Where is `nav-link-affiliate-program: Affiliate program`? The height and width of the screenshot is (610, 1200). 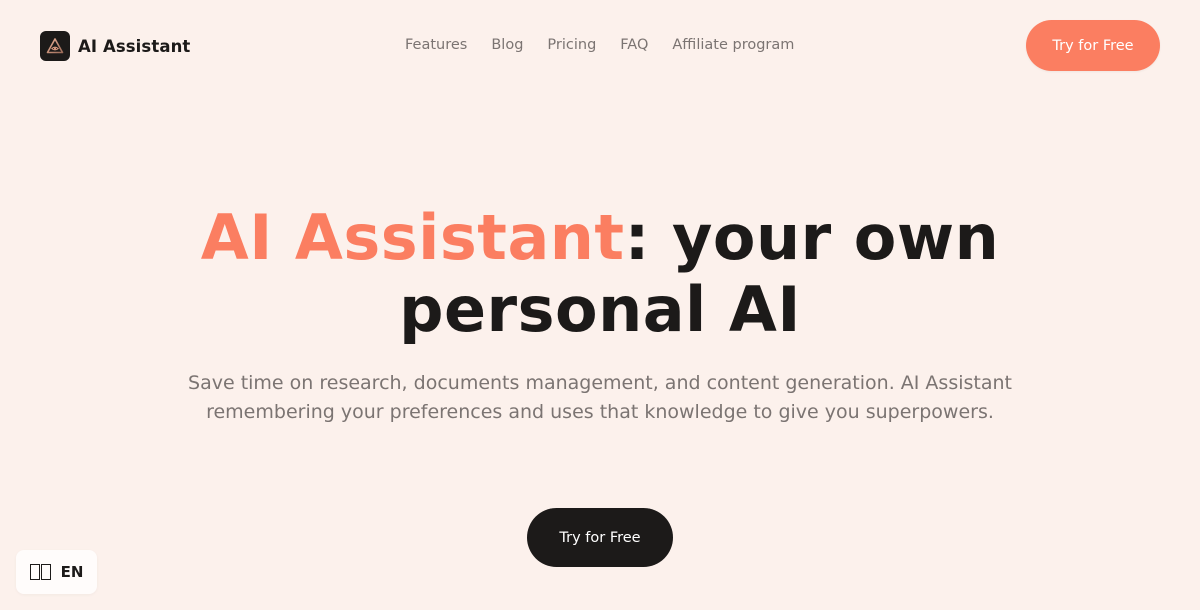 nav-link-affiliate-program: Affiliate program is located at coordinates (733, 45).